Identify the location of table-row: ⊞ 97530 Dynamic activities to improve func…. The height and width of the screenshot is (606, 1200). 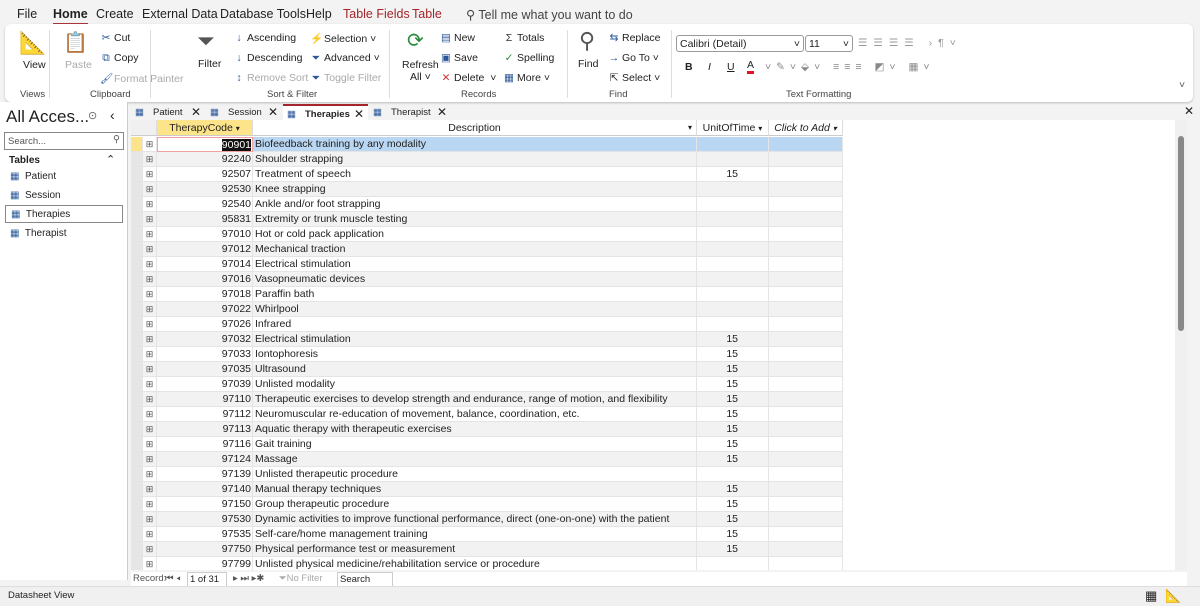
(487, 519).